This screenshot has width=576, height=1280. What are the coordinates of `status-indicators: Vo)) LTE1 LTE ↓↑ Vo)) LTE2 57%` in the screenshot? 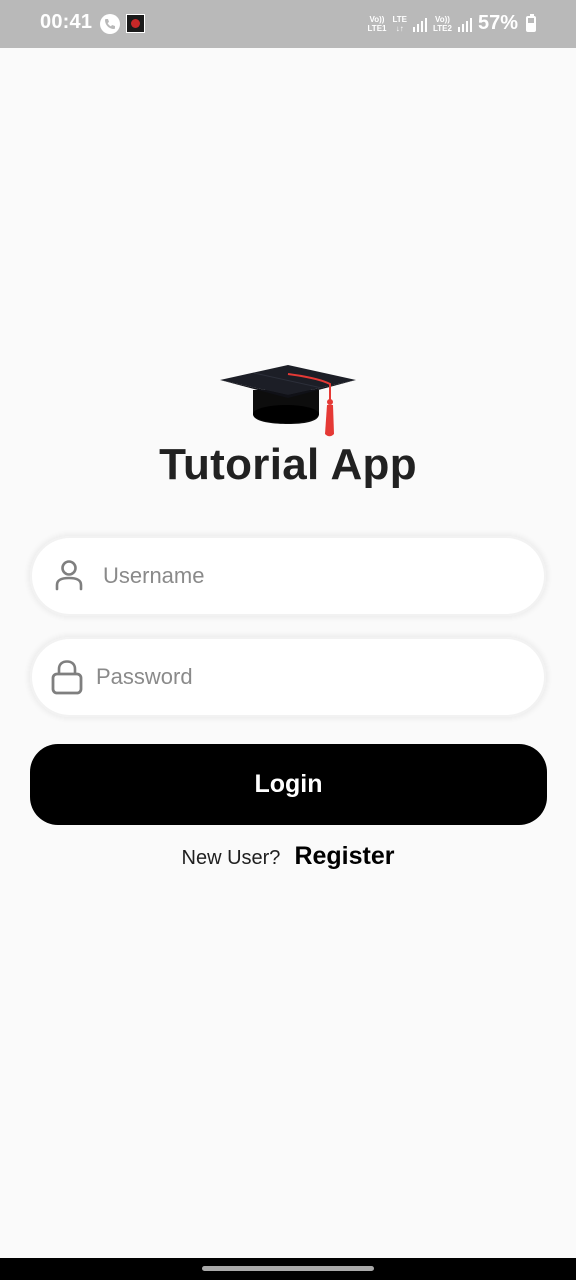 It's located at (452, 23).